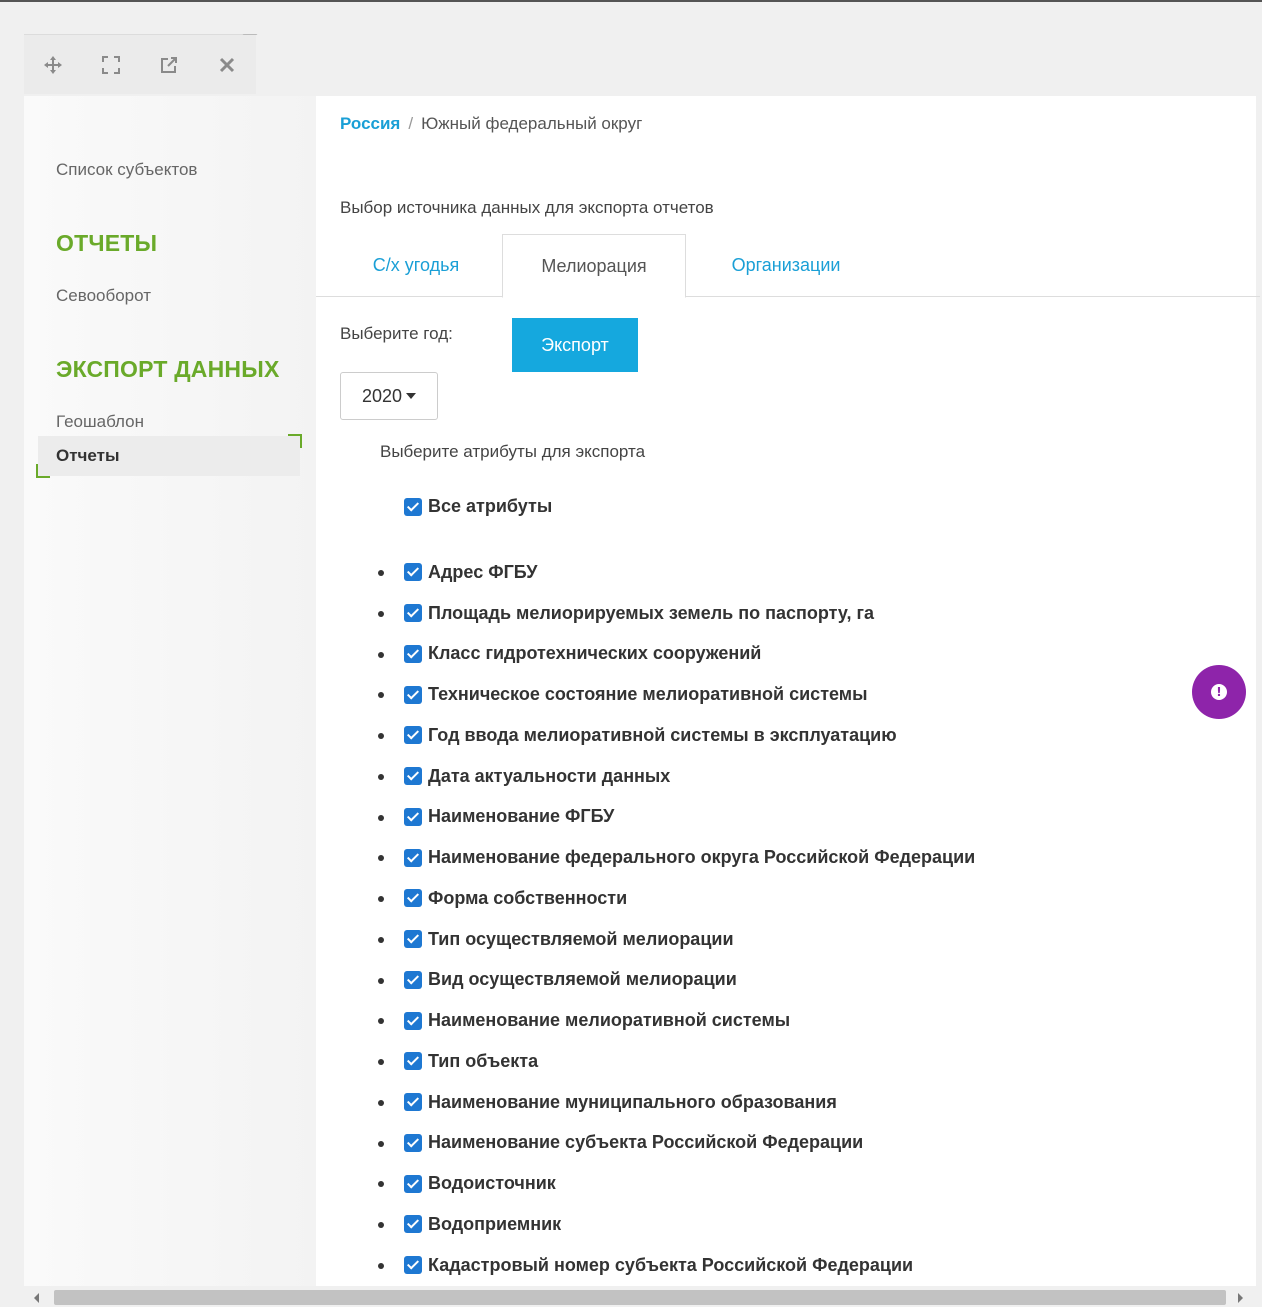 Image resolution: width=1262 pixels, height=1307 pixels. Describe the element at coordinates (168, 369) in the screenshot. I see `sidebar-heading-export: ЭКСПОРТ ДАННЫХ` at that location.